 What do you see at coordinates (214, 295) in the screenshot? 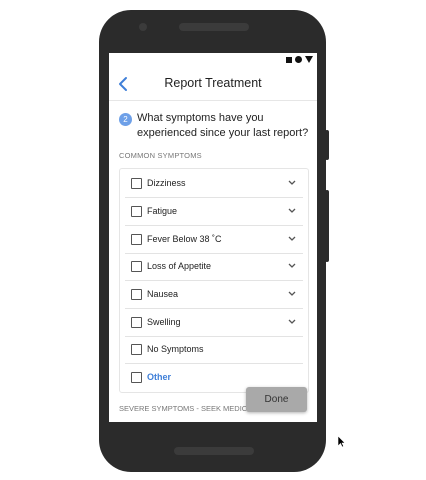
I see `list-item-nausea: Nausea` at bounding box center [214, 295].